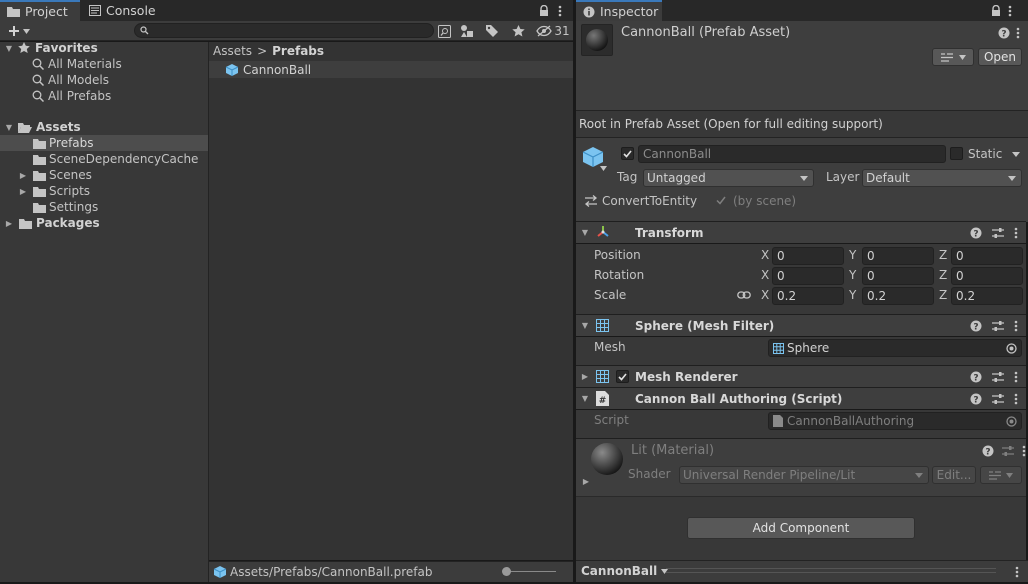 Image resolution: width=1028 pixels, height=584 pixels. Describe the element at coordinates (942, 178) in the screenshot. I see `layer-dropdown: Default` at that location.